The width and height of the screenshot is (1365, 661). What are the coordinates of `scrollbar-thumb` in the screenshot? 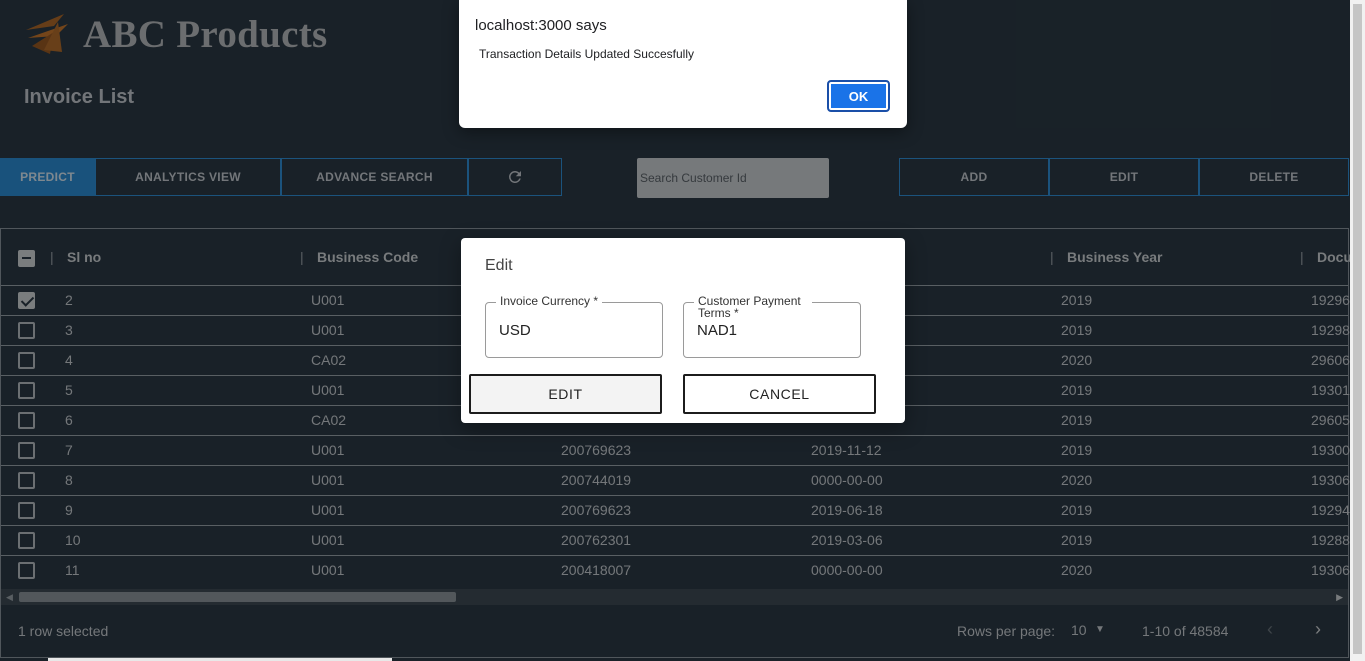 It's located at (1357, 329).